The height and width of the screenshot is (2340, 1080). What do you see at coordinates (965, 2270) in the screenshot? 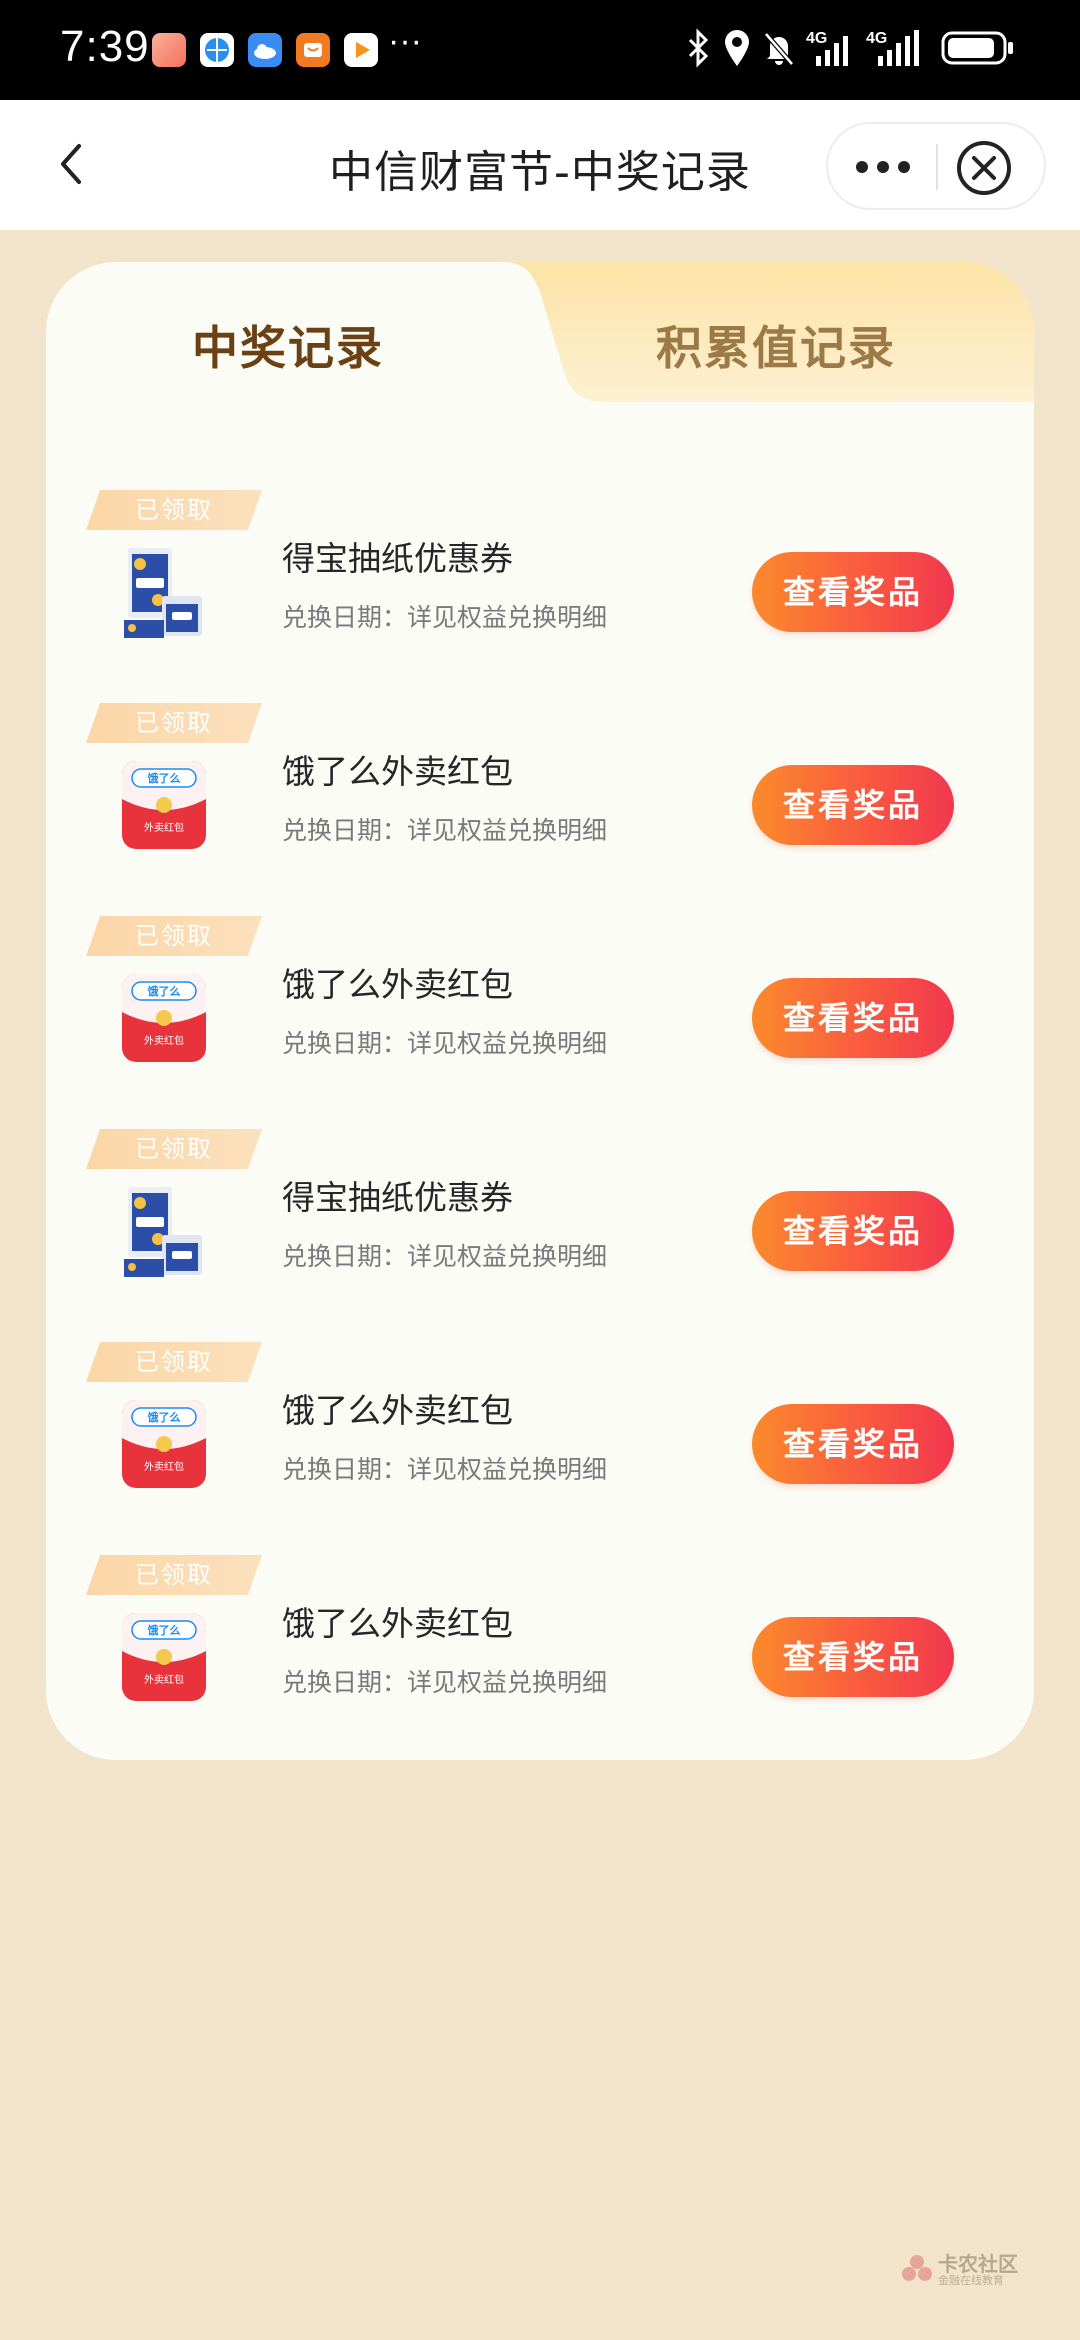
I see `watermark: 卡农社区 金融在线教育` at bounding box center [965, 2270].